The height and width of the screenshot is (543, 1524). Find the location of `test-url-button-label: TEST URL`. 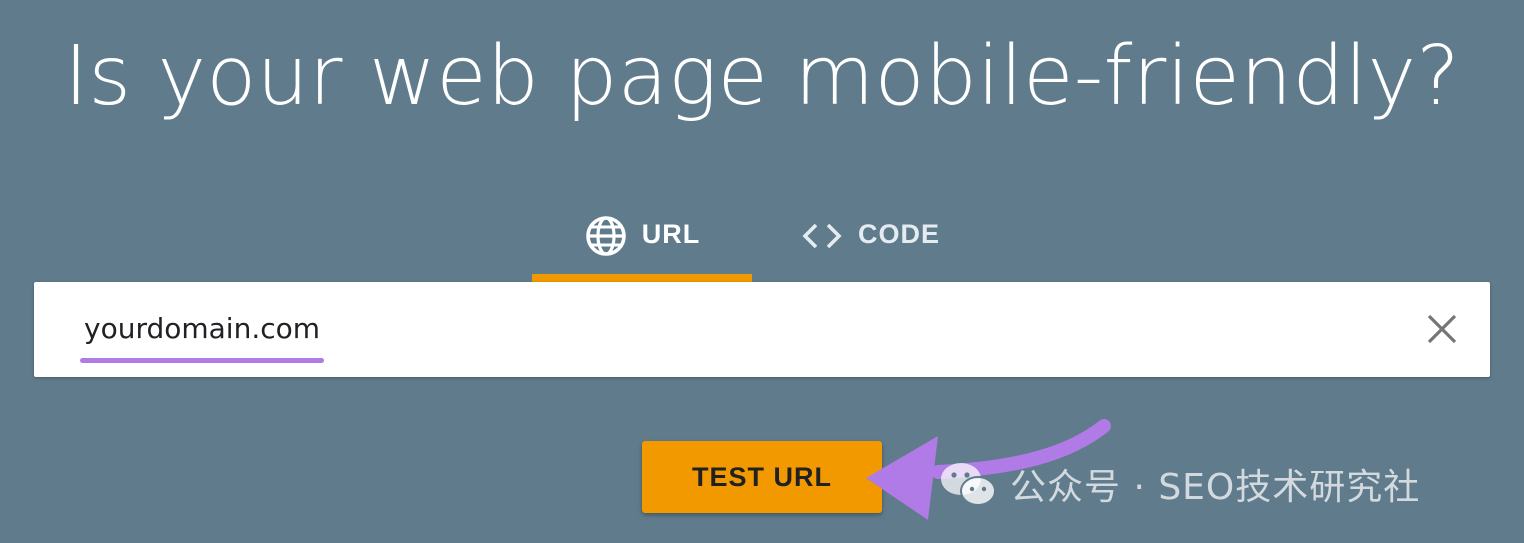

test-url-button-label: TEST URL is located at coordinates (762, 476).